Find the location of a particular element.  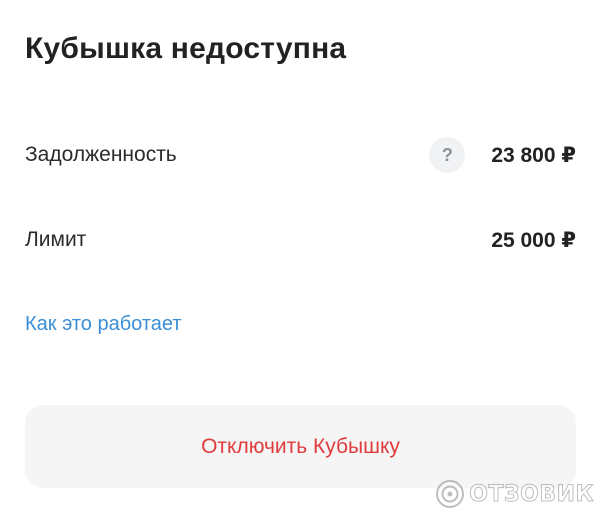

help-button: ? is located at coordinates (447, 155).